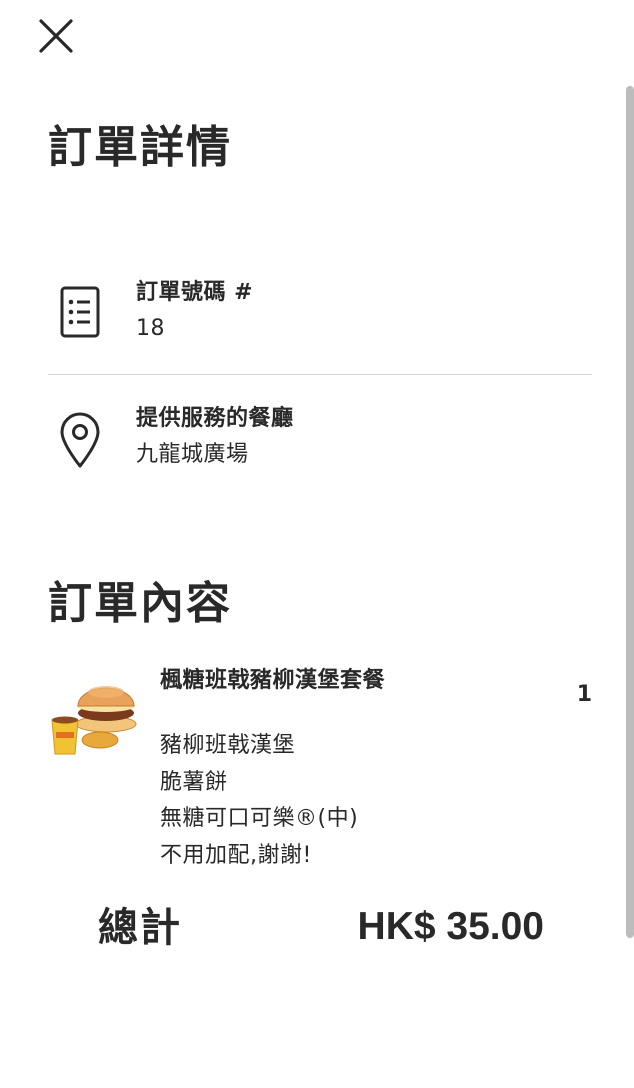 The width and height of the screenshot is (634, 1088). What do you see at coordinates (140, 928) in the screenshot?
I see `total-label: 總計` at bounding box center [140, 928].